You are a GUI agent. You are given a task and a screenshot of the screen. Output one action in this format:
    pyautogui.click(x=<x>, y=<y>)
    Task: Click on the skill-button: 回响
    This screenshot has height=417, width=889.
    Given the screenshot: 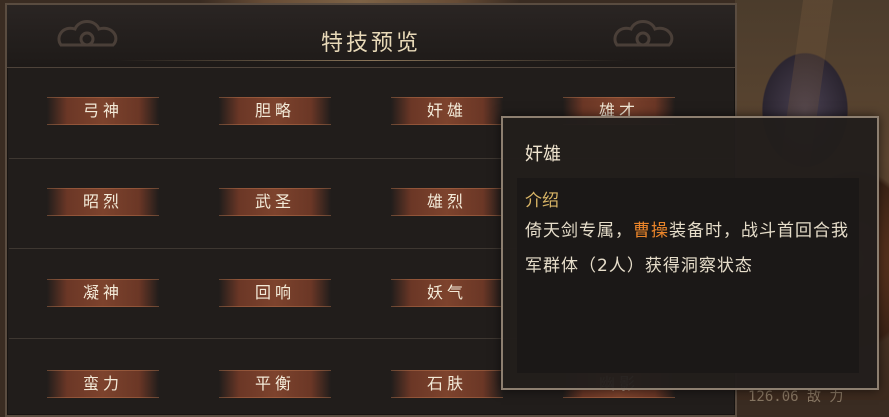 What is the action you would take?
    pyautogui.click(x=275, y=293)
    